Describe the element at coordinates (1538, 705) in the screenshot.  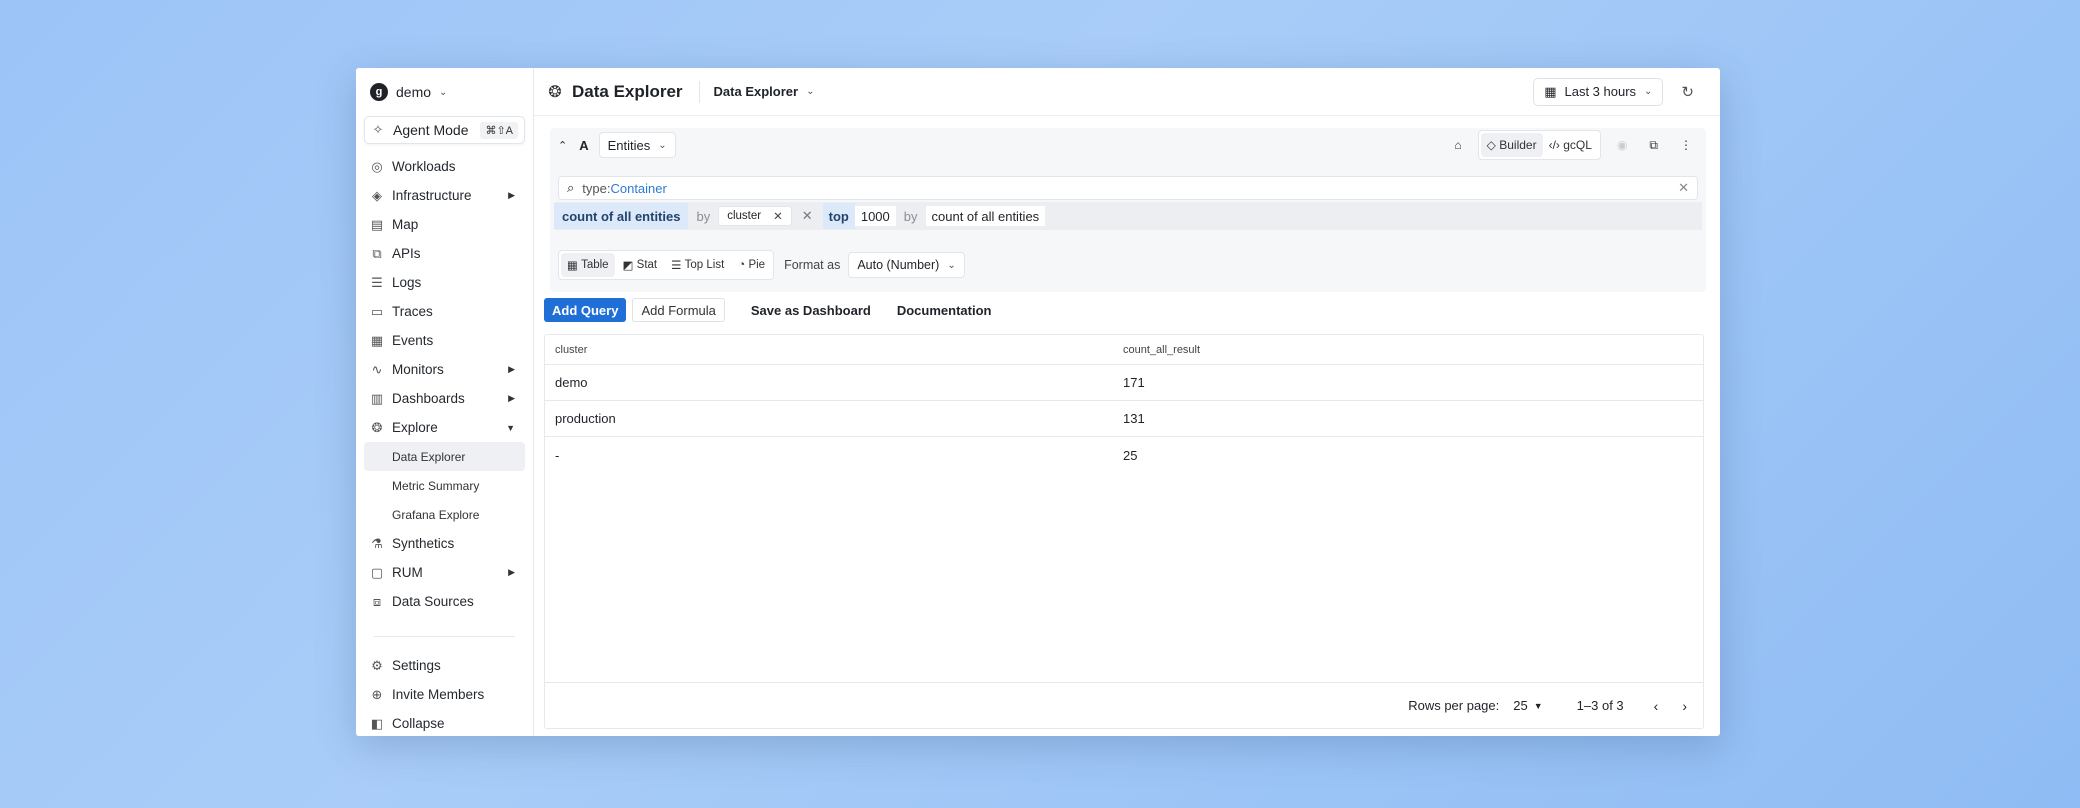
I see `caret-down-icon: ▼` at that location.